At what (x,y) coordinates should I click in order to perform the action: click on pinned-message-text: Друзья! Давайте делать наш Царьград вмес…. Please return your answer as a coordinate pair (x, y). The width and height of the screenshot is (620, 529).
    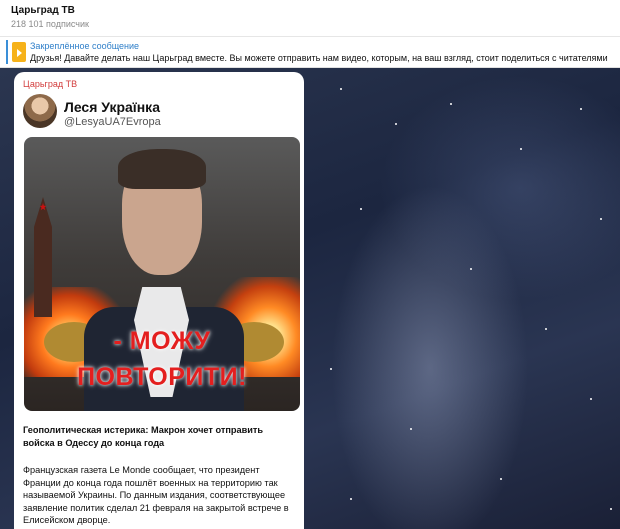
    Looking at the image, I should click on (319, 58).